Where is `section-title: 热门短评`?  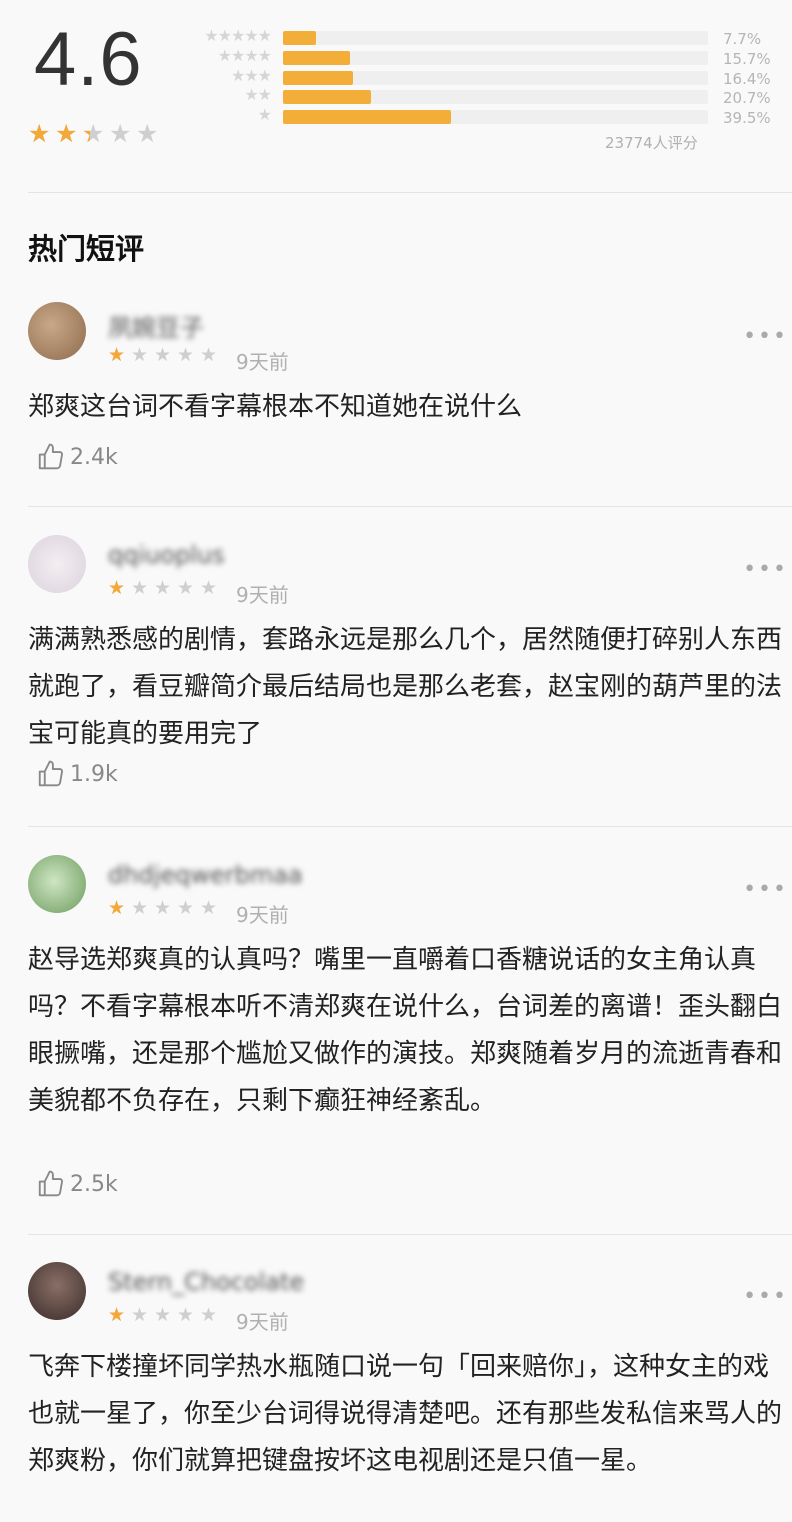 section-title: 热门短评 is located at coordinates (86, 249).